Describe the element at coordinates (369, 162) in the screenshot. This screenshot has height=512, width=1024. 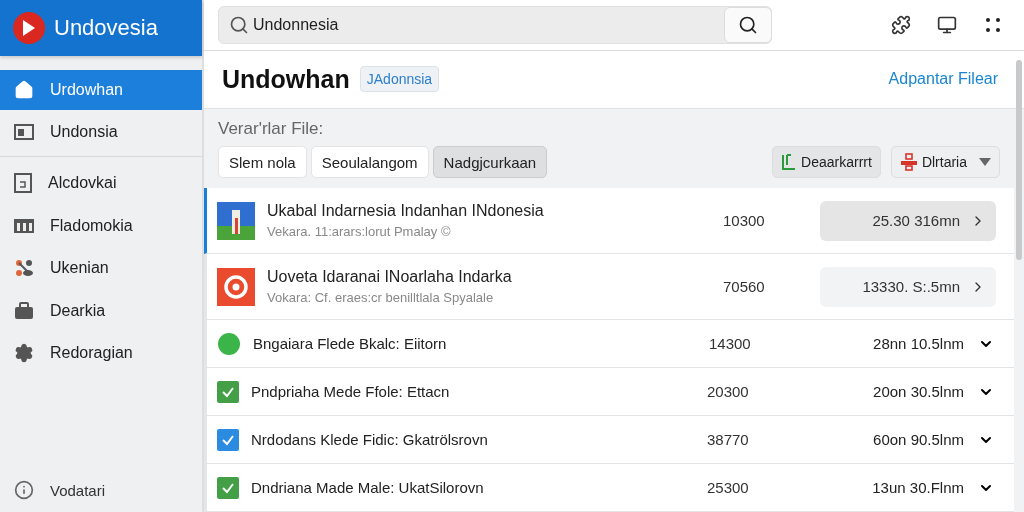
I see `filter-chip: Seoulalangom` at that location.